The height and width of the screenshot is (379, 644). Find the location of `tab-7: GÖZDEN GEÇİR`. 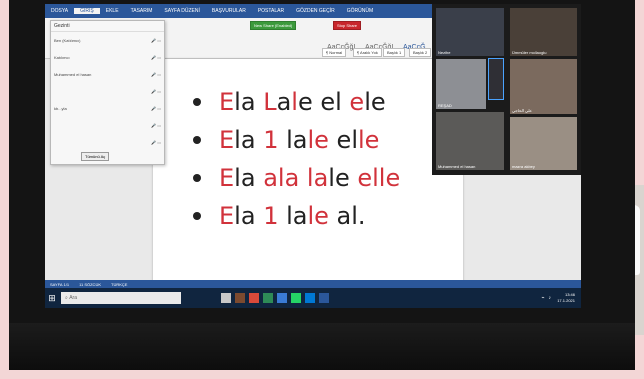

tab-7: GÖZDEN GEÇİR is located at coordinates (315, 11).